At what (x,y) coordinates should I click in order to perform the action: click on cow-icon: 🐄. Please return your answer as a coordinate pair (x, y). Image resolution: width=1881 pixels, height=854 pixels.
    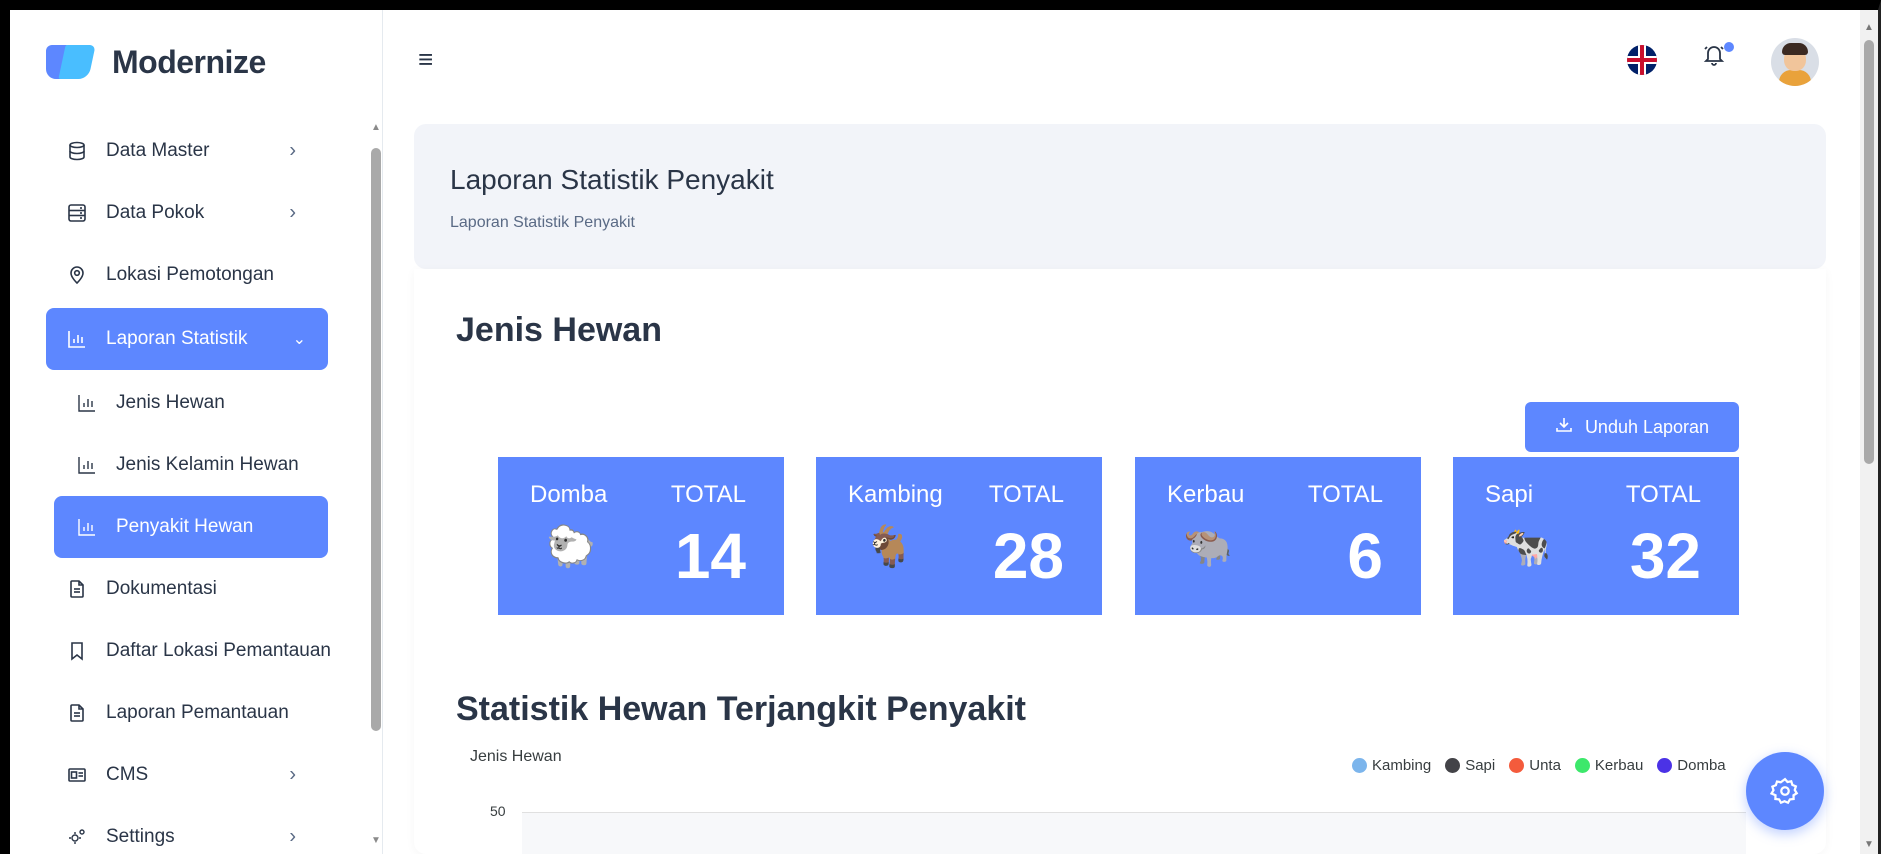
    Looking at the image, I should click on (1526, 547).